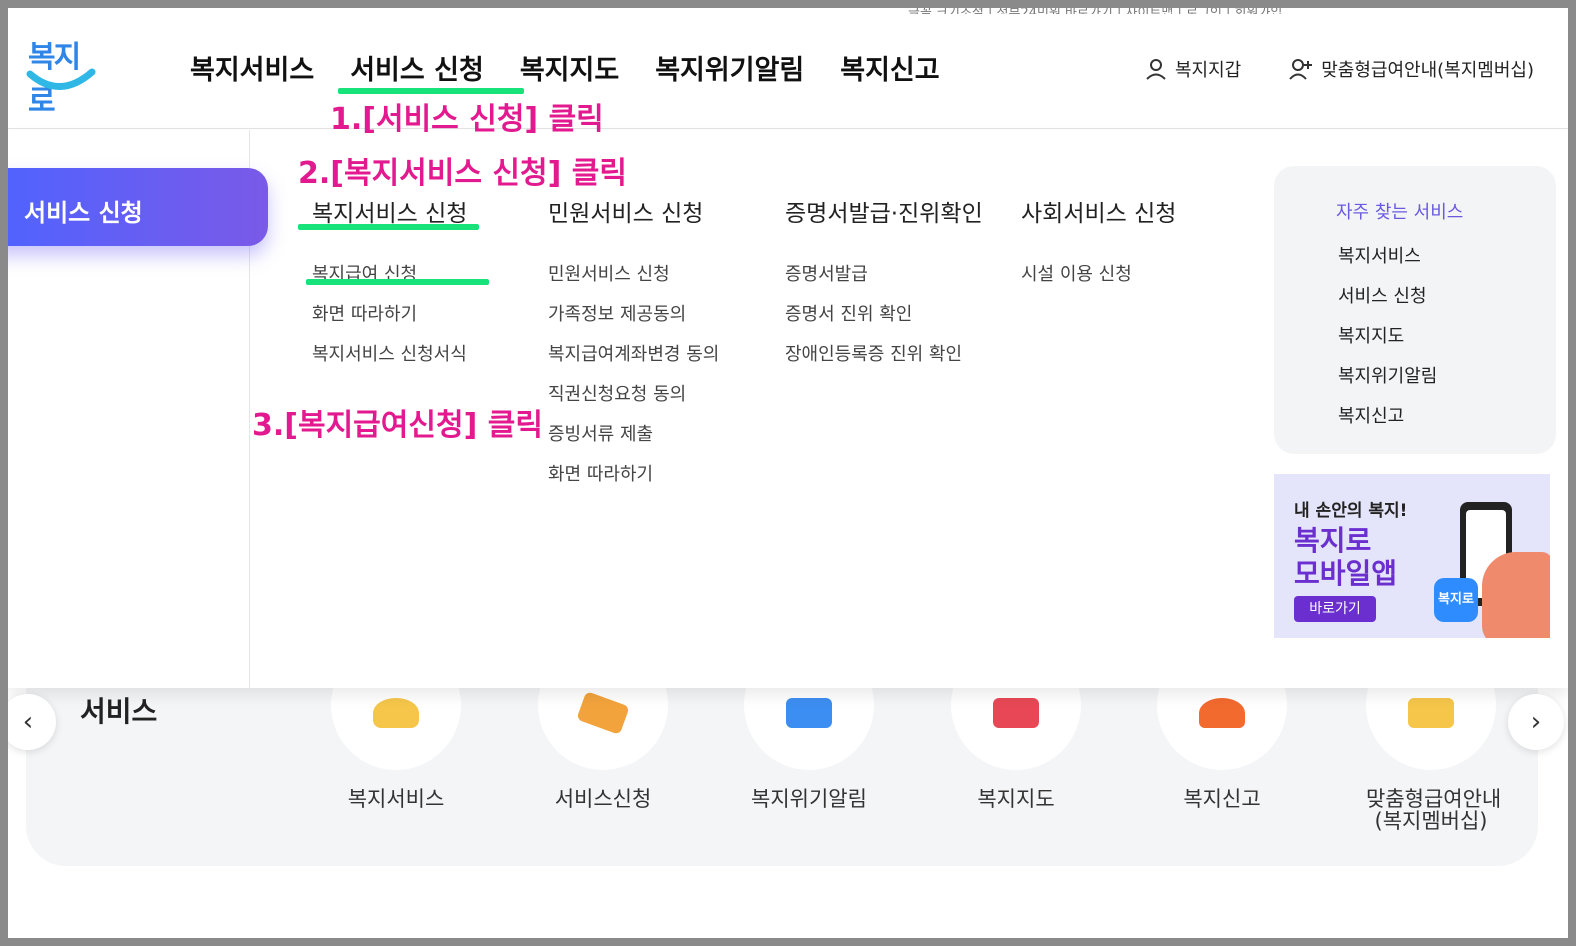  I want to click on chevron-left-icon: ‹, so click(28, 722).